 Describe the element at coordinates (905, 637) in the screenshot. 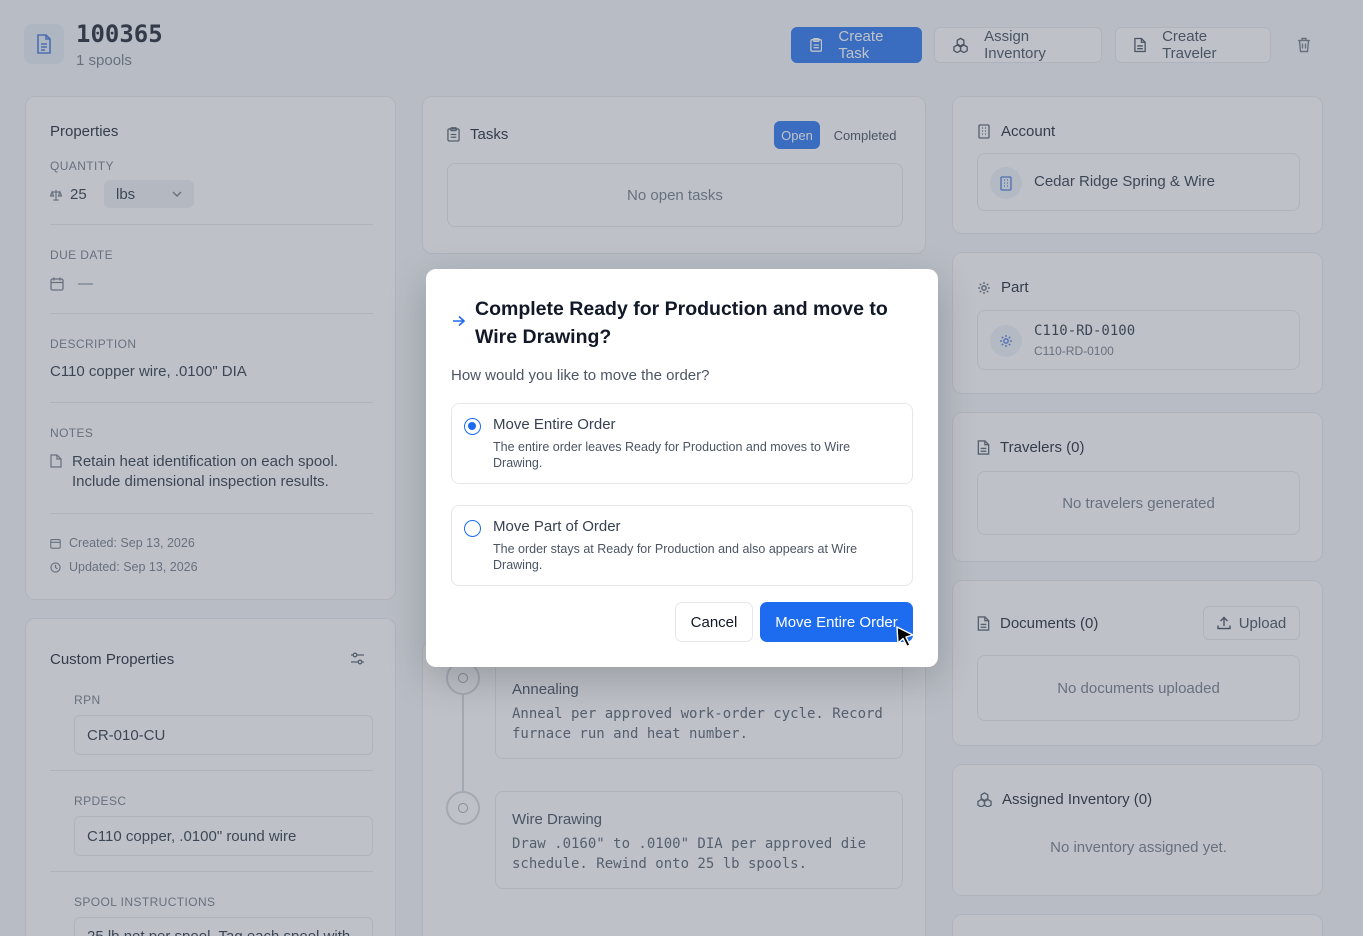

I see `mouse-cursor-icon` at that location.